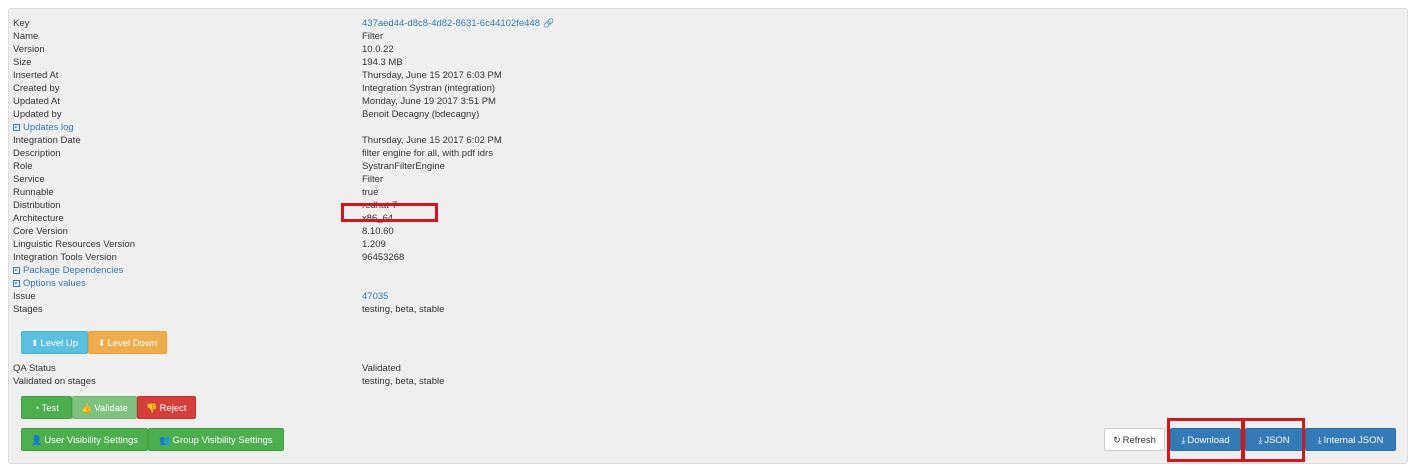 The height and width of the screenshot is (470, 1412). I want to click on detail-value: Monday, June 19 2017 3:51 PM, so click(429, 101).